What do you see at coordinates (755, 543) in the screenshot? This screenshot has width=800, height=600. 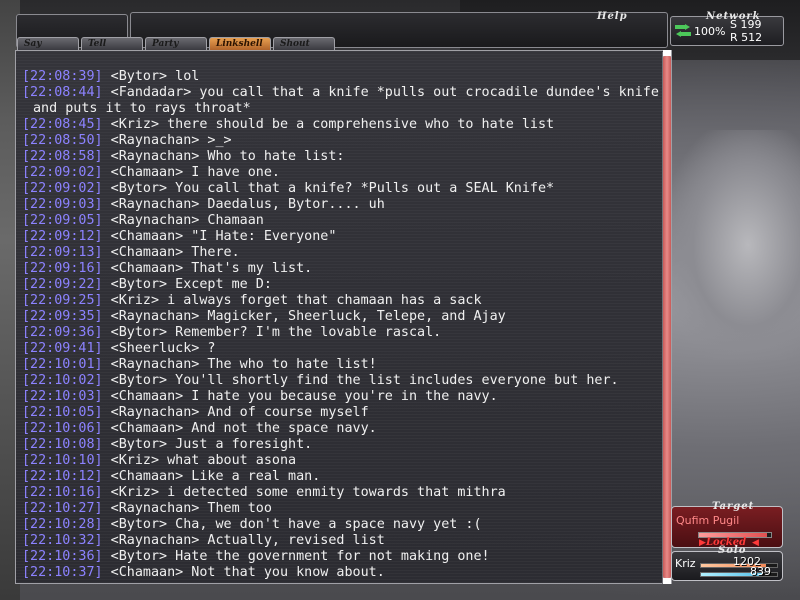 I see `lock-arrow-right-icon: ◀` at bounding box center [755, 543].